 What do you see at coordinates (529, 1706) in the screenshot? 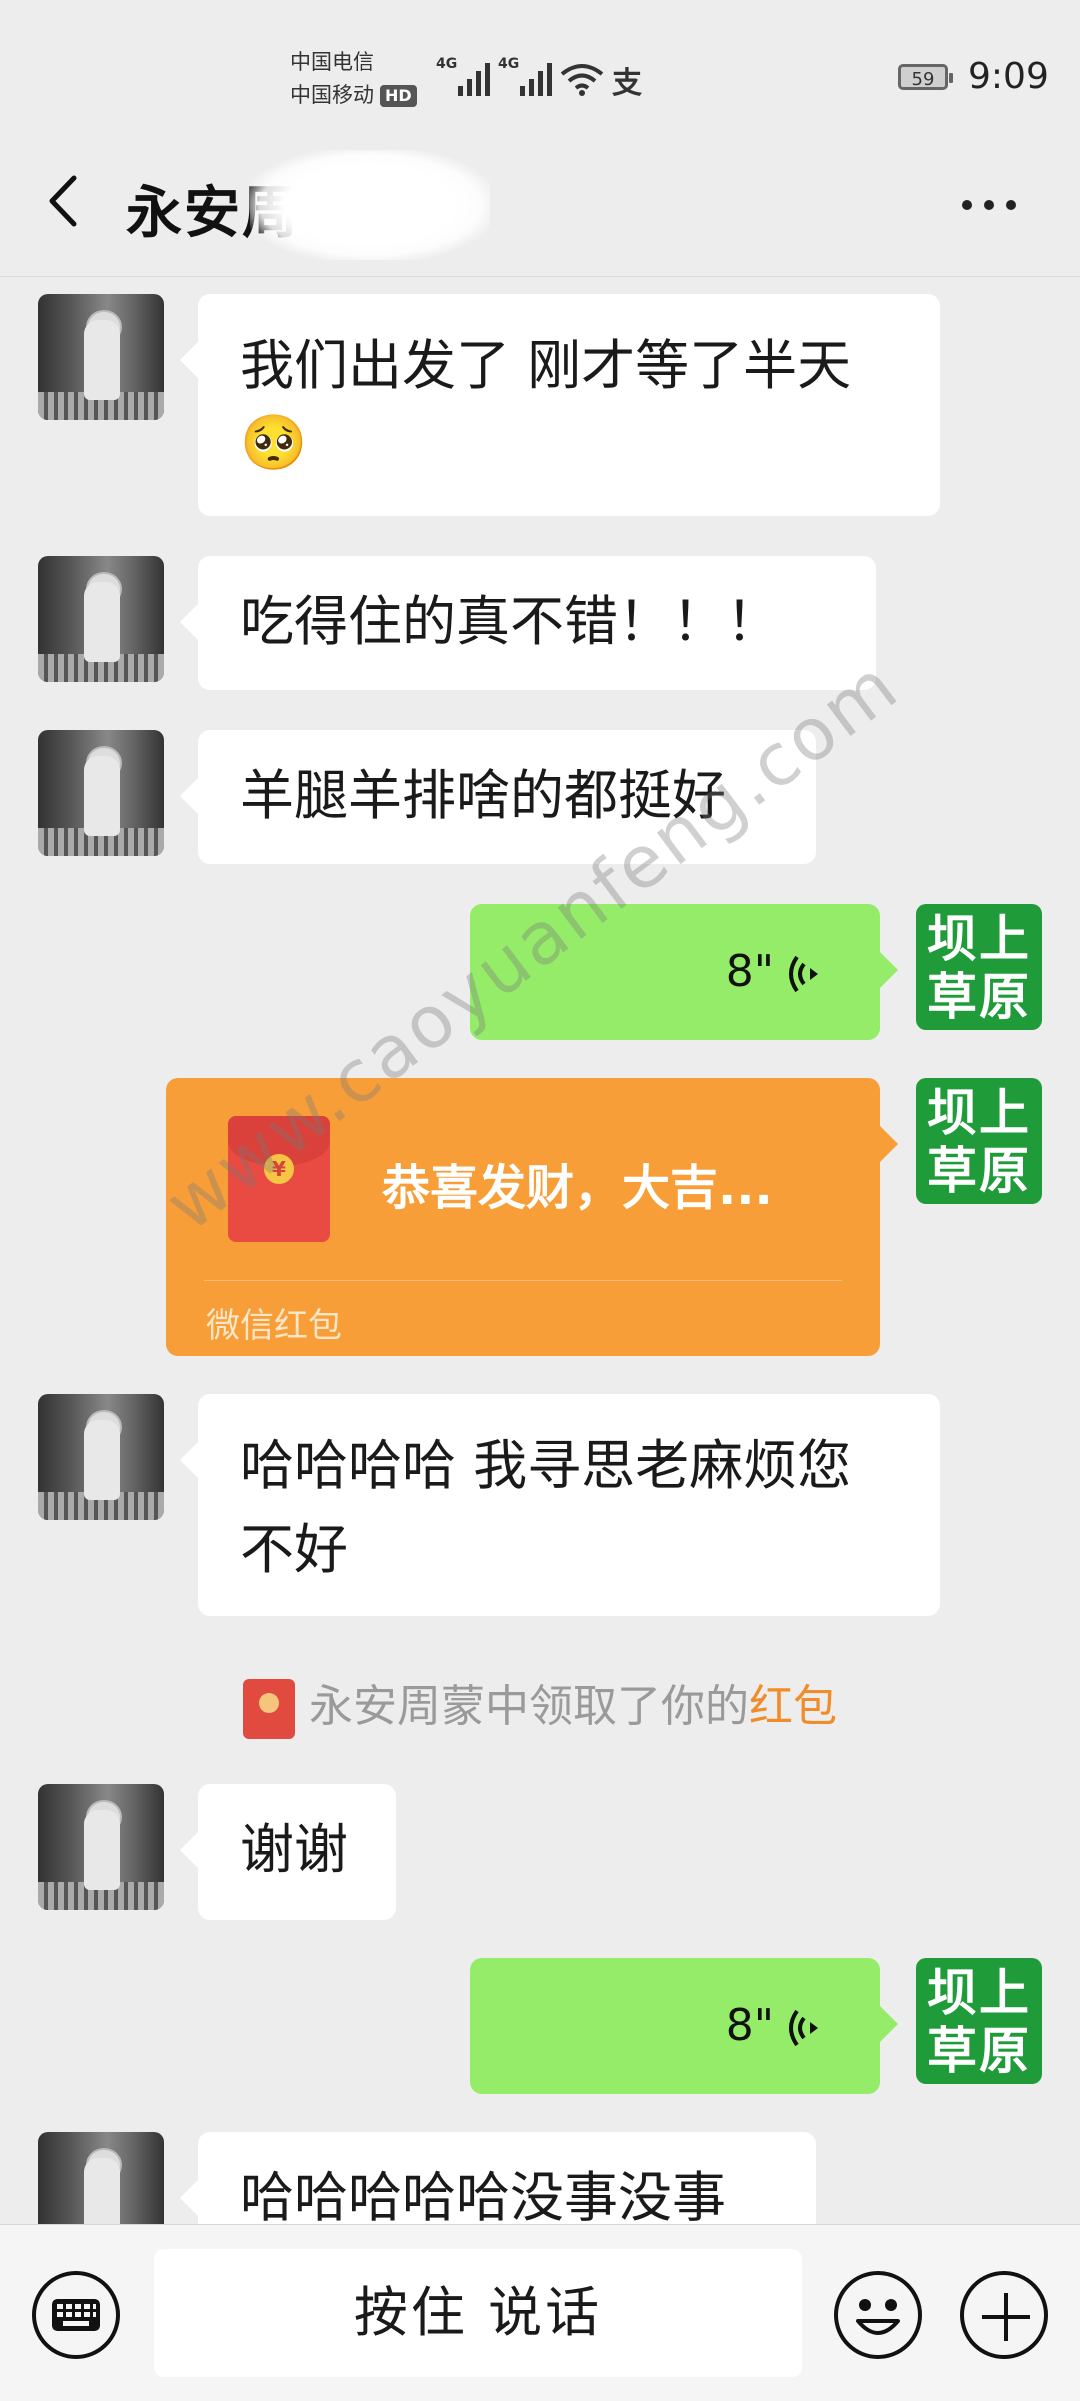
I see `system-notice-text: 永安周蒙中领取了你的` at bounding box center [529, 1706].